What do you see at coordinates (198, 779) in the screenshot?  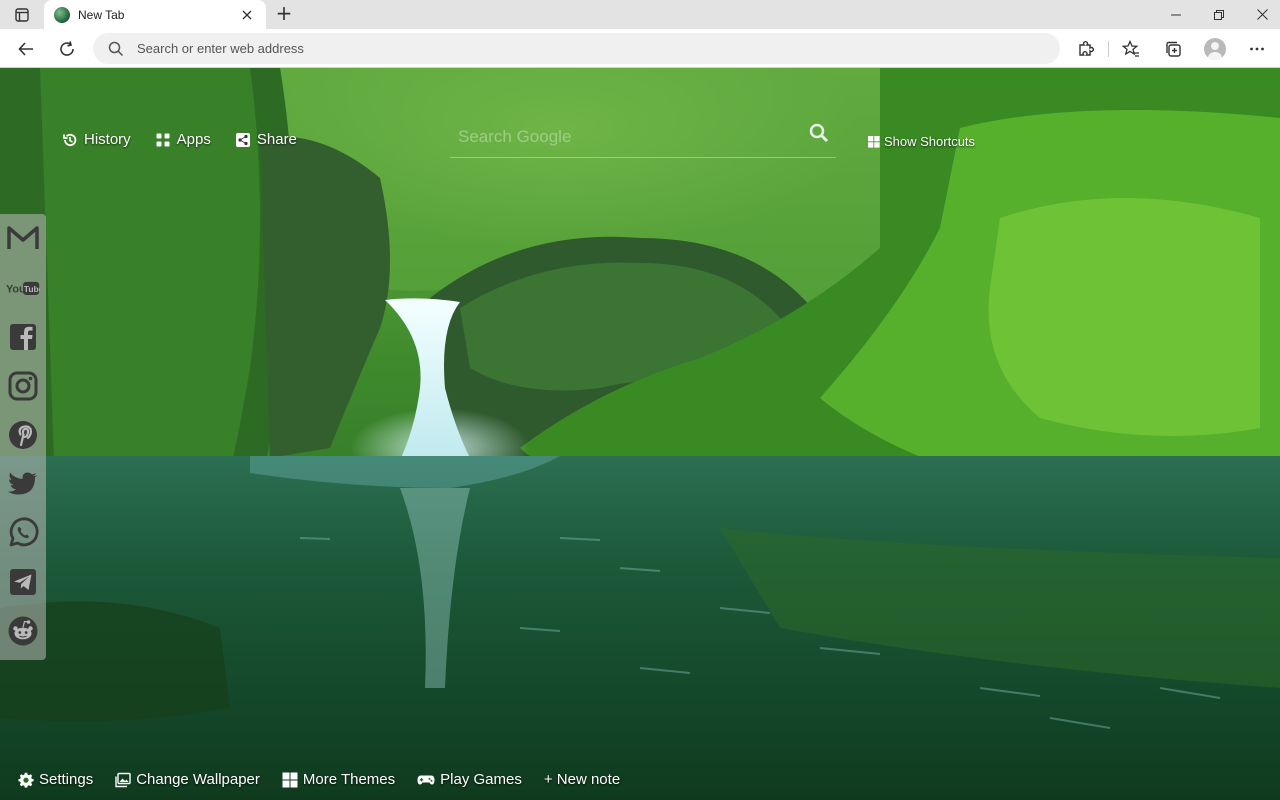 I see `change-wallpaper-label: Change Wallpaper` at bounding box center [198, 779].